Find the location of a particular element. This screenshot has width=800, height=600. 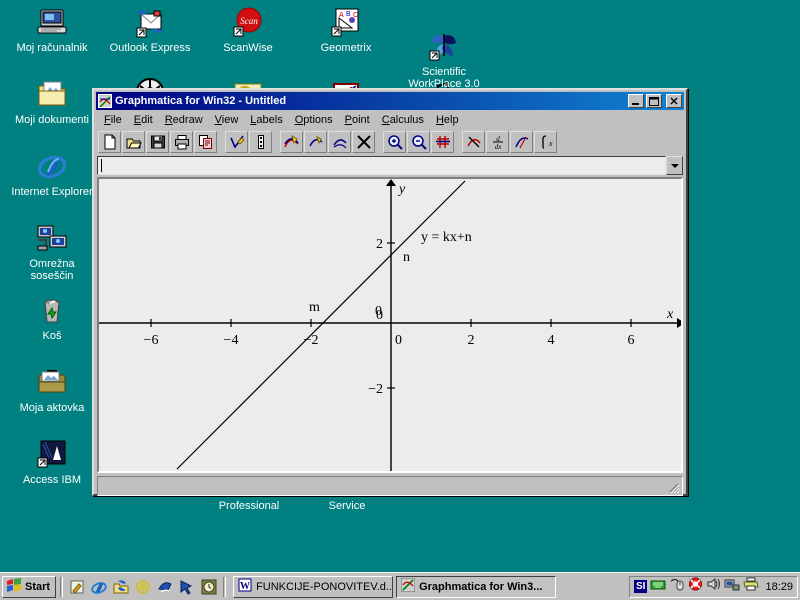

menu-item-redraw: Redraw is located at coordinates (184, 120).